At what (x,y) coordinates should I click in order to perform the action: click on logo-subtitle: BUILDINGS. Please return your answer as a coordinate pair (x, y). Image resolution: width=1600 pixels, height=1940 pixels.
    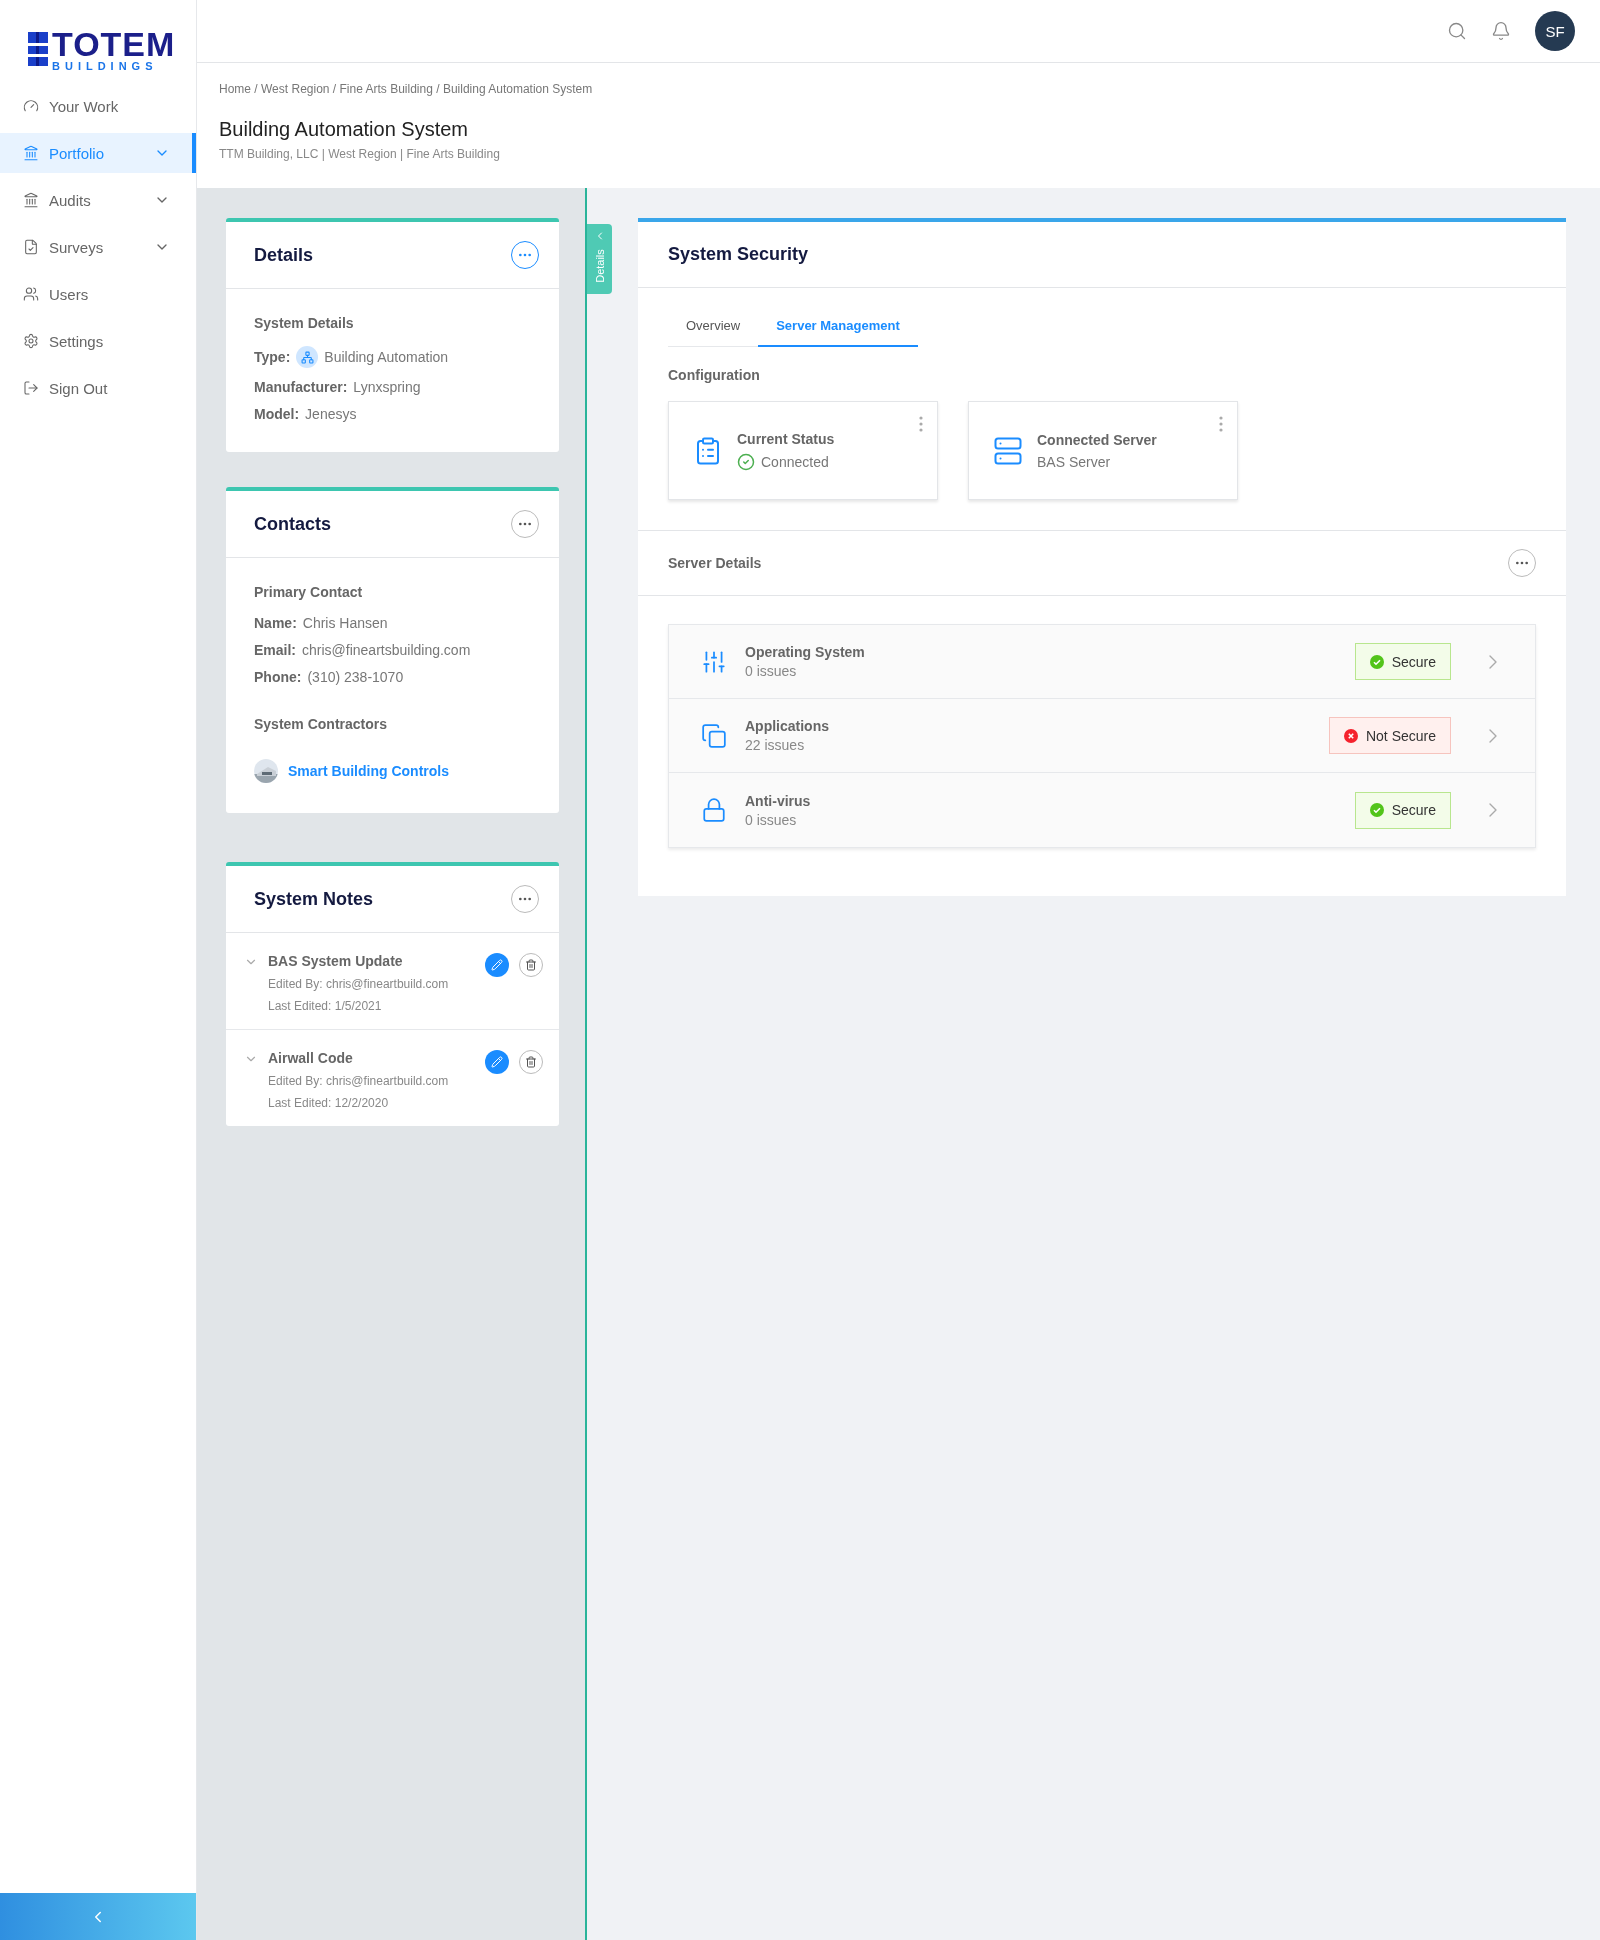
    Looking at the image, I should click on (105, 66).